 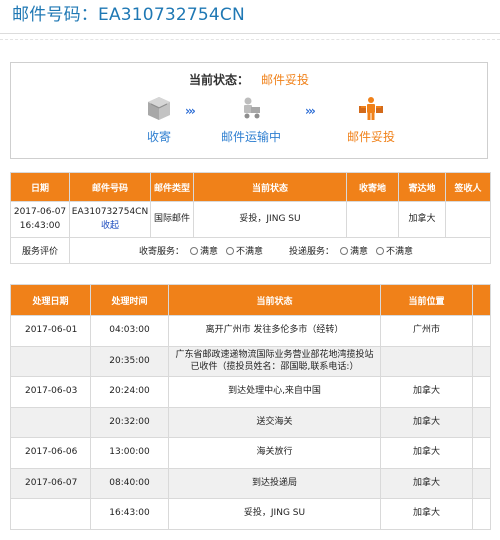 I want to click on row-date: 2017-06-07, so click(x=50, y=483).